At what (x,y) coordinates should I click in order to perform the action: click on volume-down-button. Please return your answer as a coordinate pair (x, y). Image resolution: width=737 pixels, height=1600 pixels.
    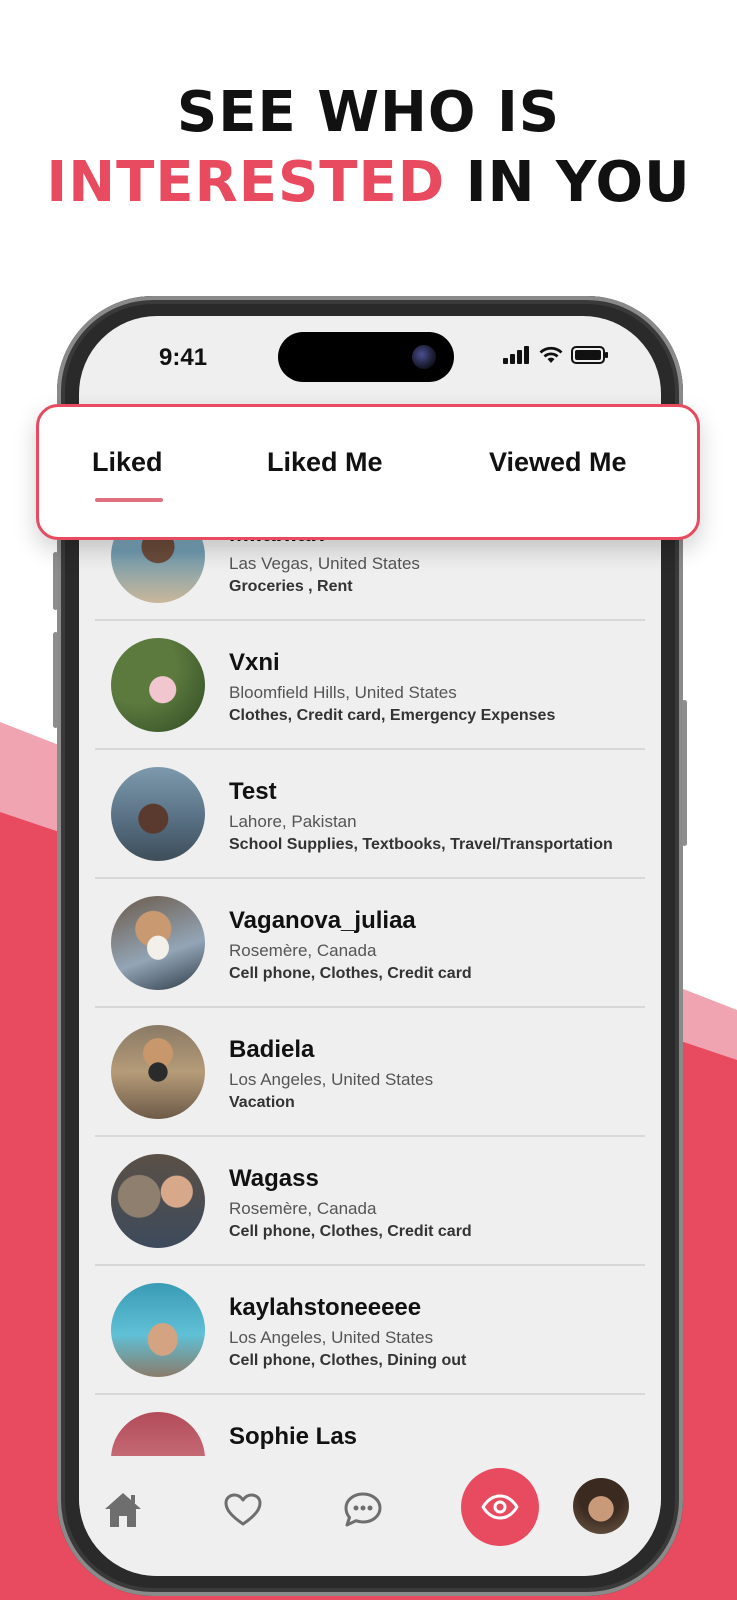
    Looking at the image, I should click on (55, 680).